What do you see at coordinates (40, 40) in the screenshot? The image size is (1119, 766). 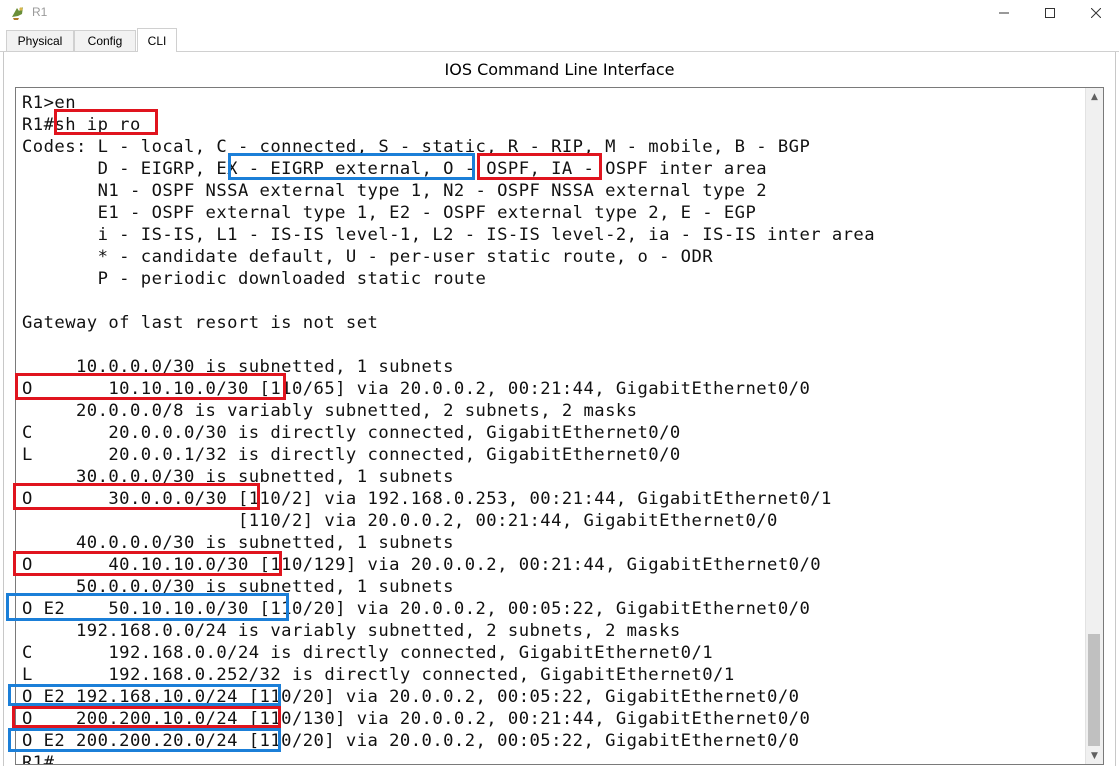 I see `tab-physical: Physical` at bounding box center [40, 40].